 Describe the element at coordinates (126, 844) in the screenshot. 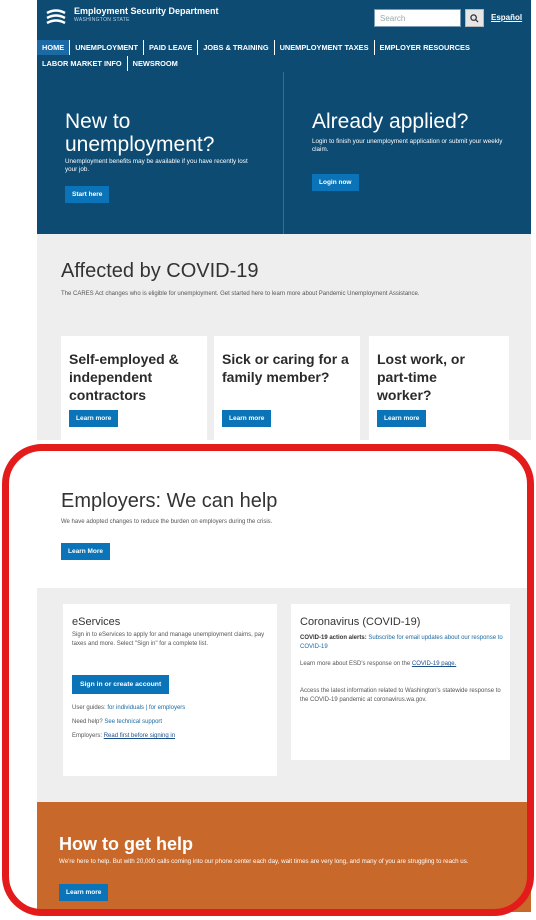

I see `help-title: How to get help` at that location.